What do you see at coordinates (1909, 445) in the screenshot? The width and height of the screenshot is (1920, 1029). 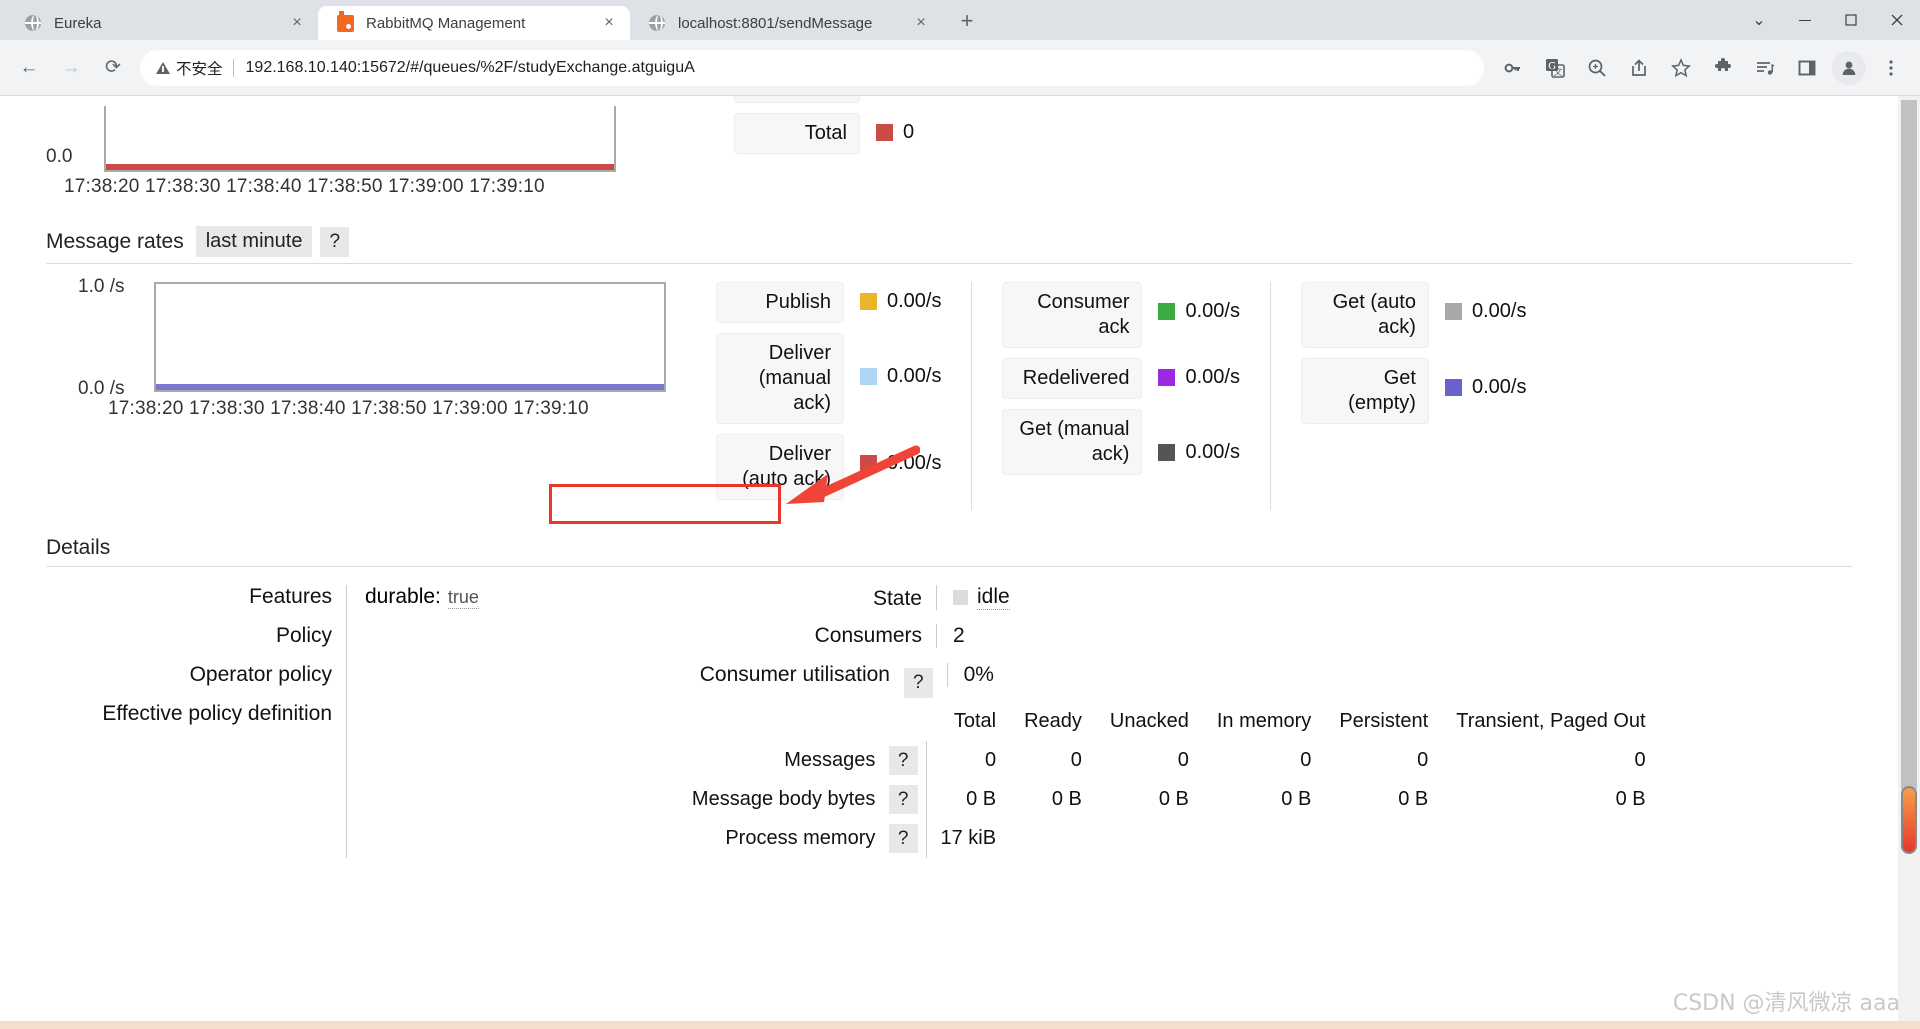 I see `scrollbar-track` at bounding box center [1909, 445].